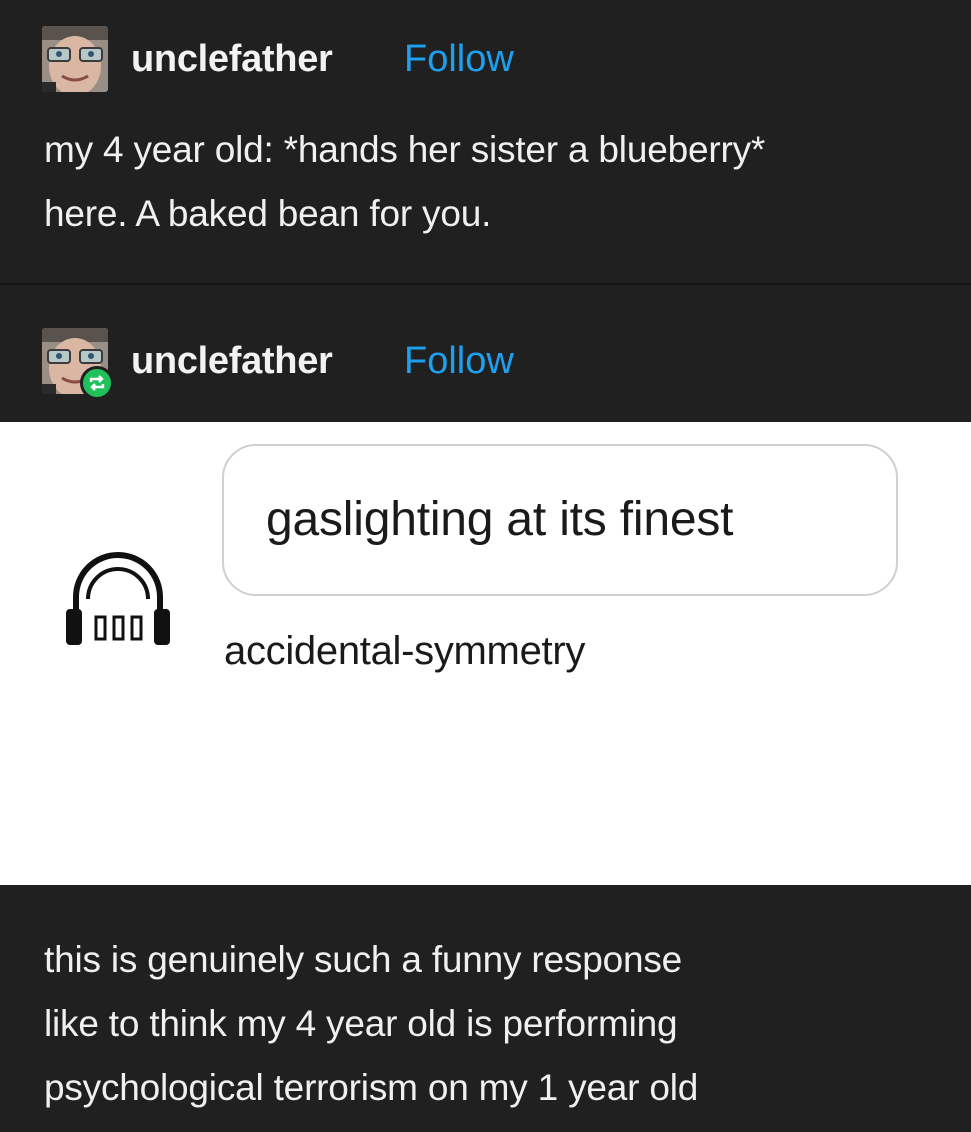 The height and width of the screenshot is (1132, 971). I want to click on reblog-icon, so click(97, 383).